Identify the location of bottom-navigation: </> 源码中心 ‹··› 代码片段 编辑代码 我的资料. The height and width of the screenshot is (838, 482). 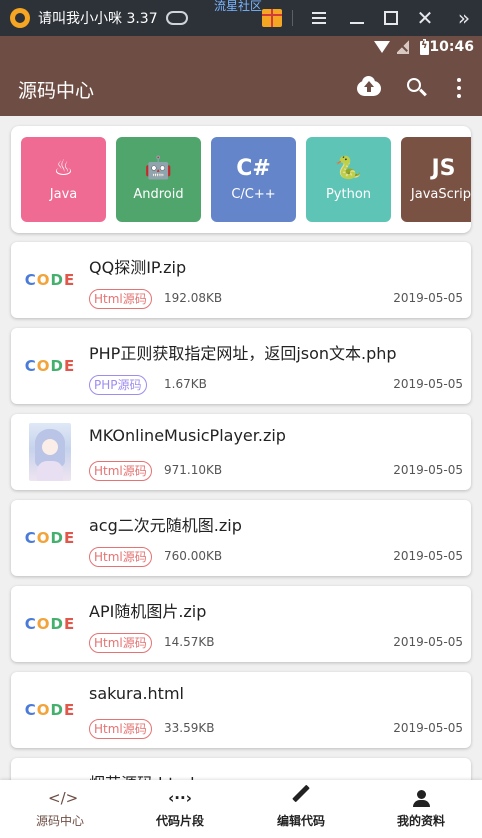
(241, 809).